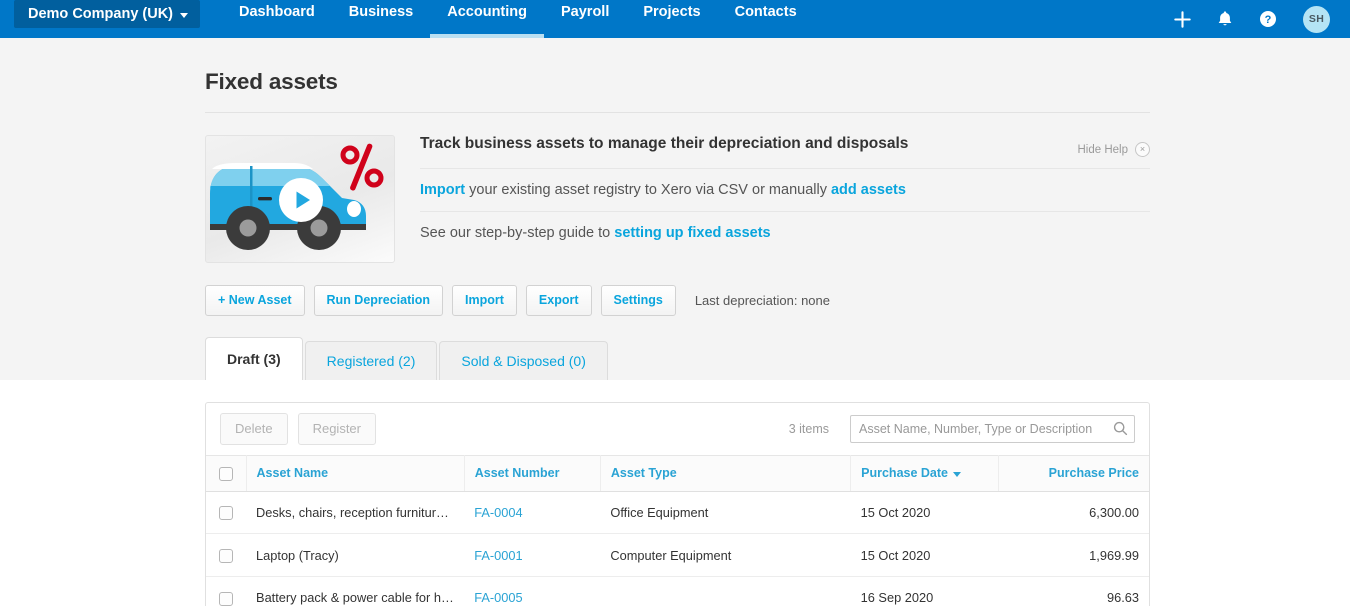 The width and height of the screenshot is (1350, 606). I want to click on nav-icon-group: ? SH, so click(1256, 19).